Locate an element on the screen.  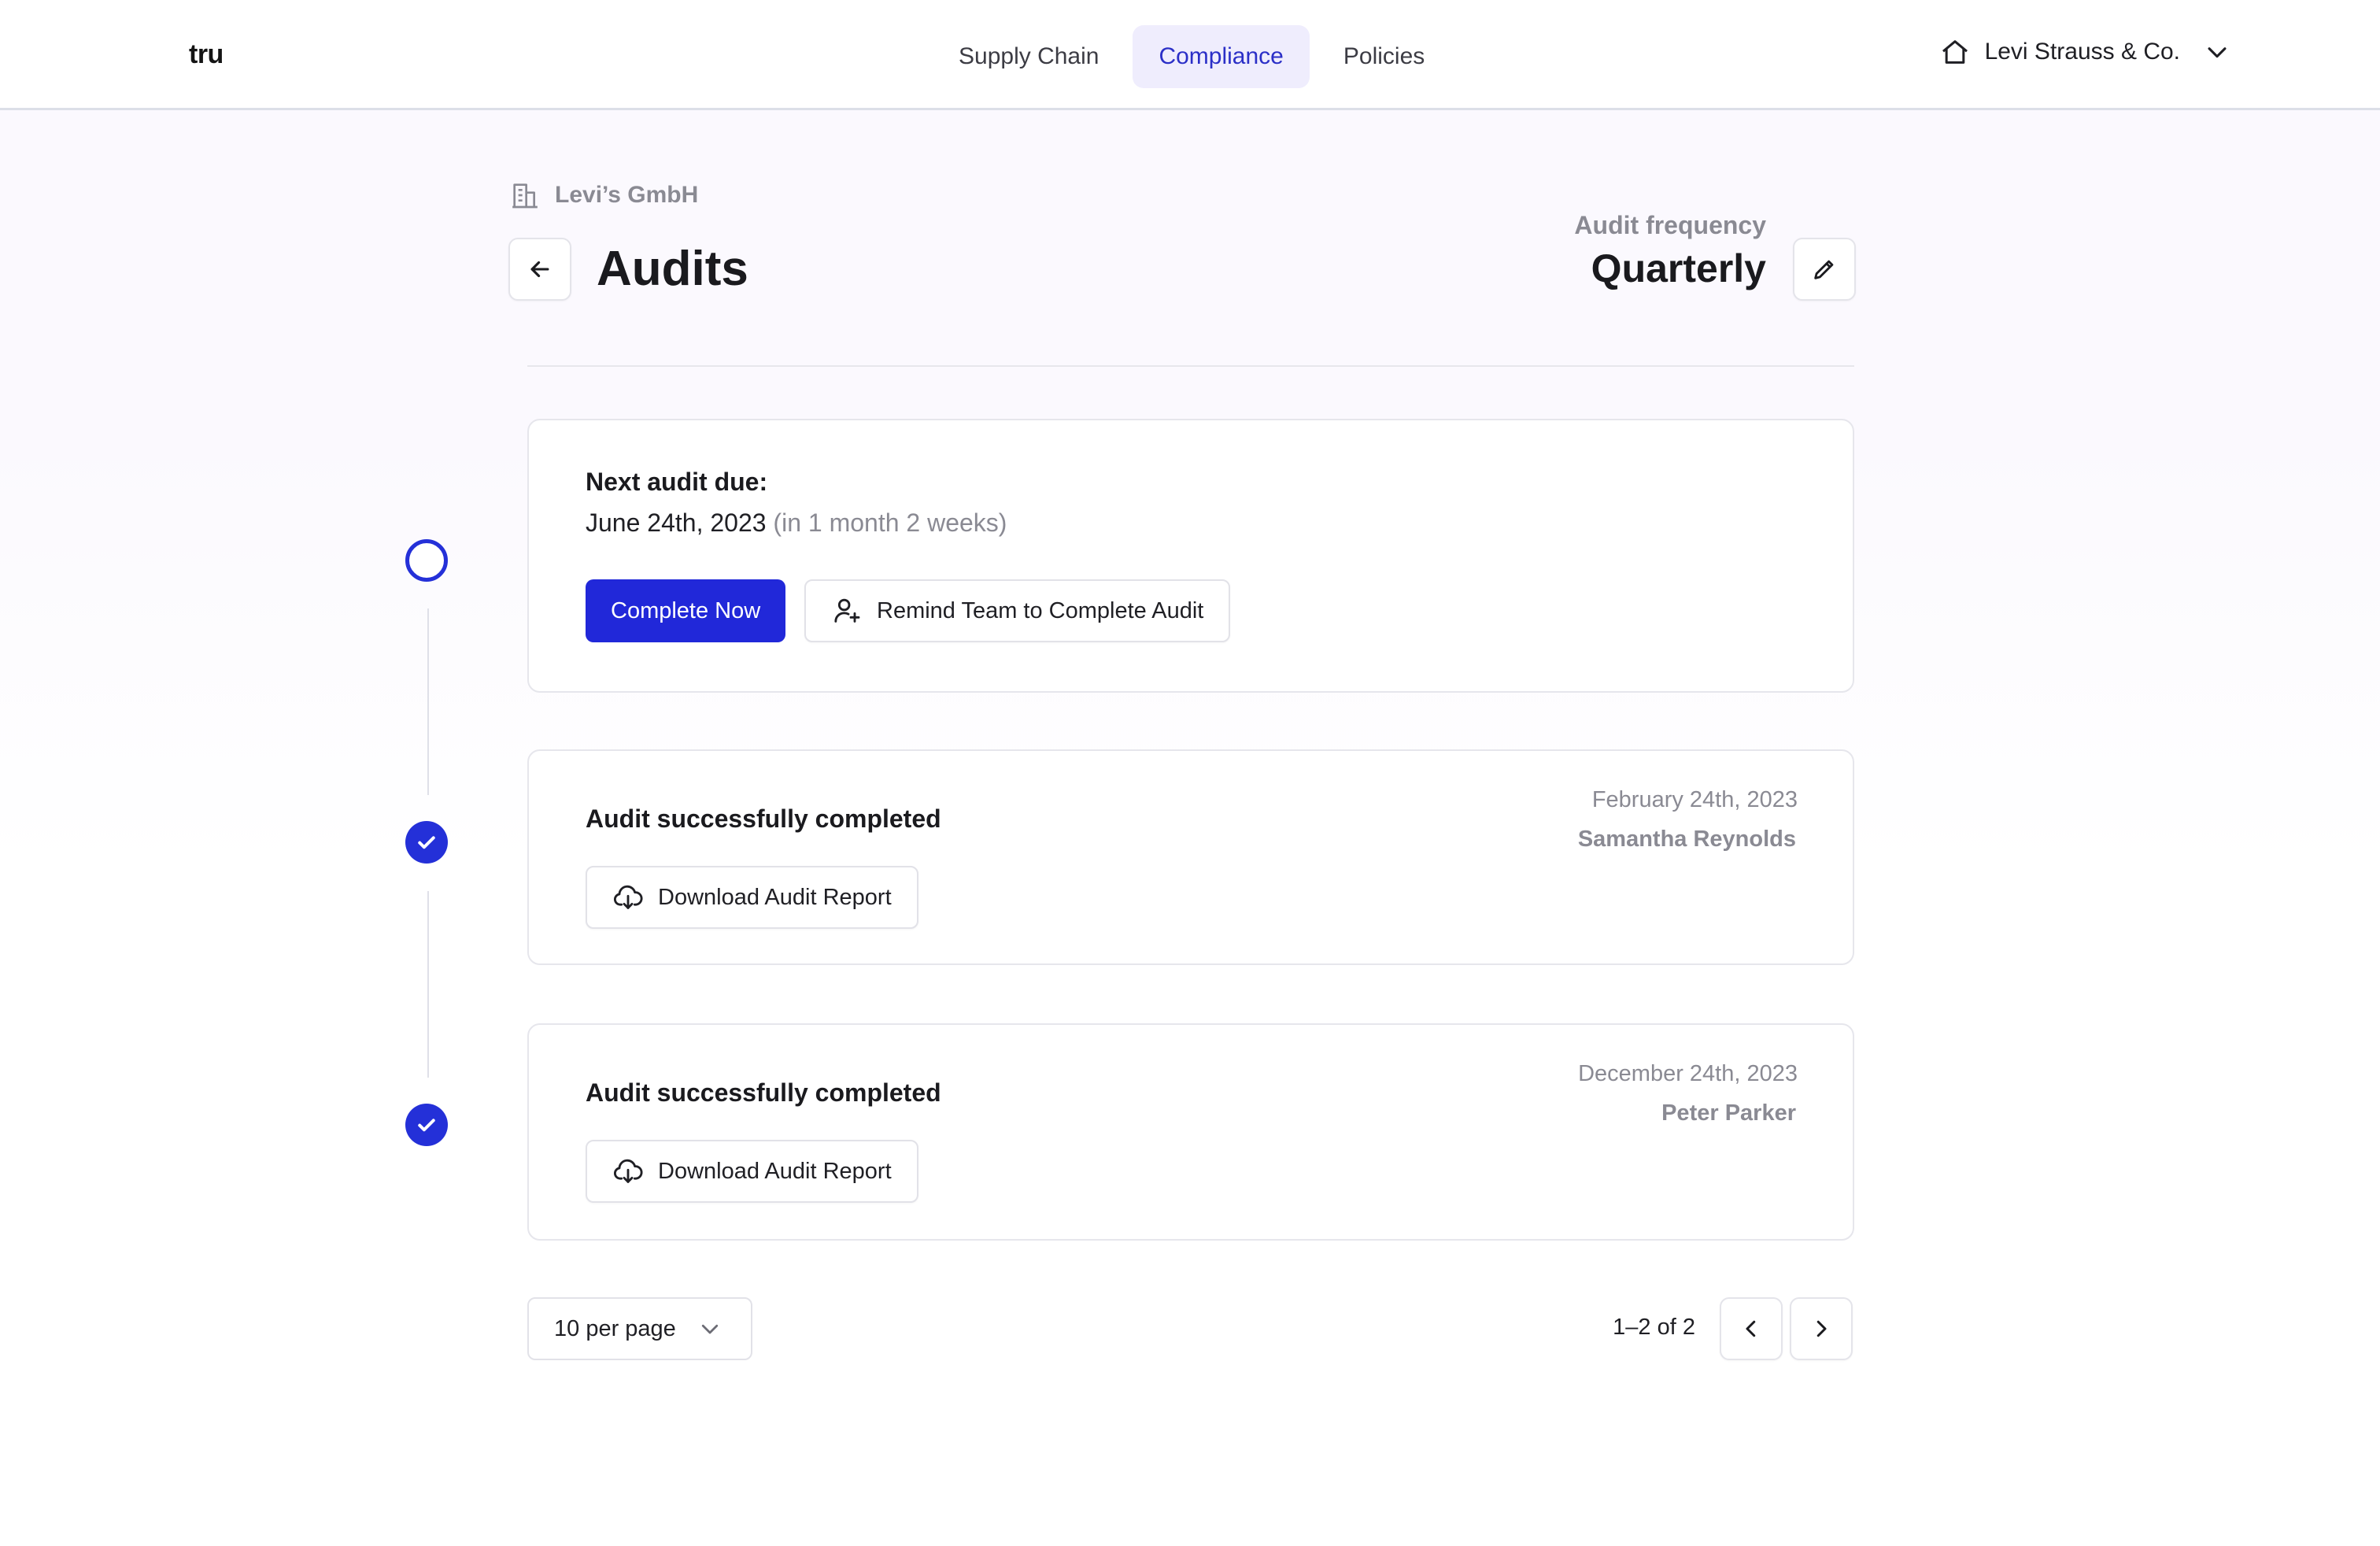
building-icon is located at coordinates (525, 195).